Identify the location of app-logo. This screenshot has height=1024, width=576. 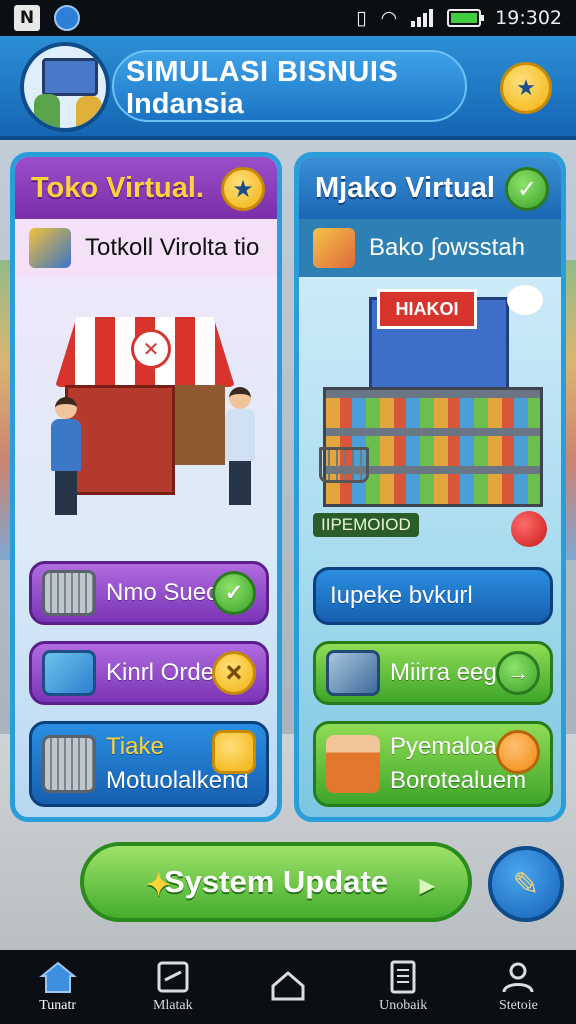
(65, 87).